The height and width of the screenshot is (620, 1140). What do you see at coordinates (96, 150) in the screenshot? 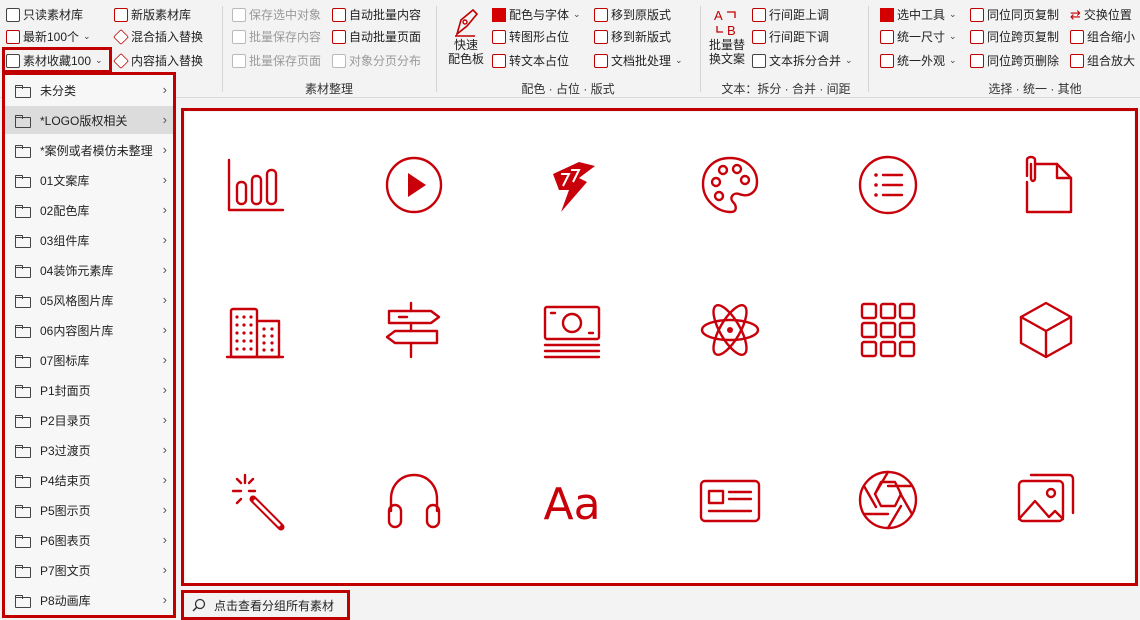
I see `menu-item-label: *案例或者模仿未整理` at bounding box center [96, 150].